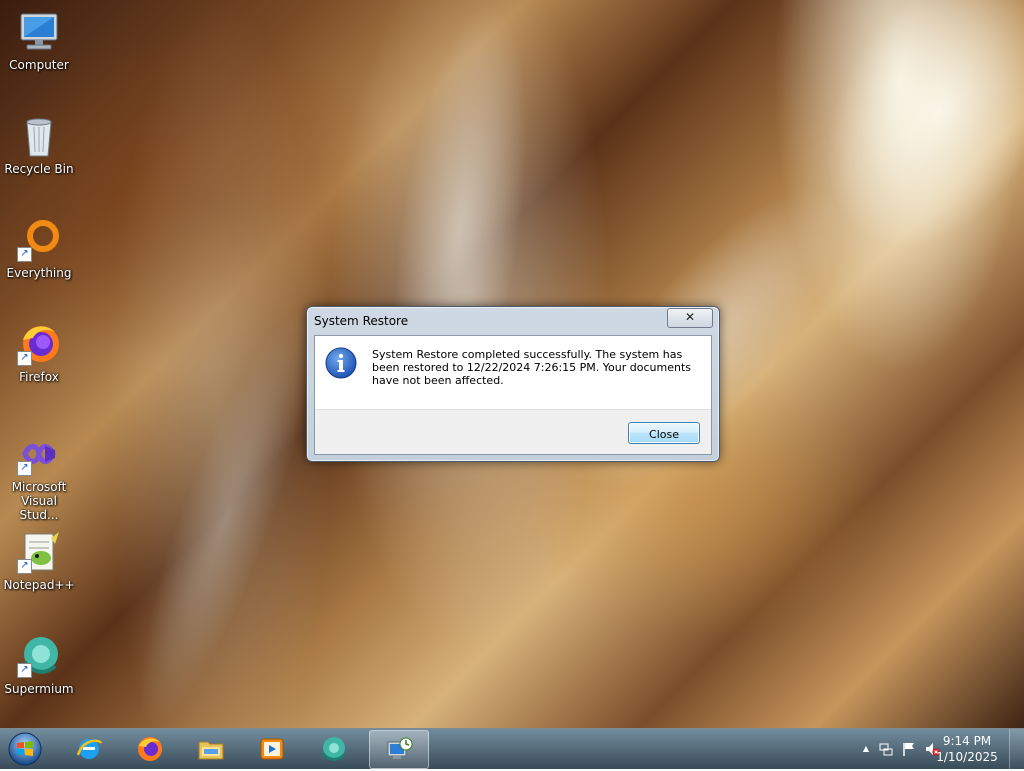 The width and height of the screenshot is (1024, 771). I want to click on firefox-icon, so click(150, 749).